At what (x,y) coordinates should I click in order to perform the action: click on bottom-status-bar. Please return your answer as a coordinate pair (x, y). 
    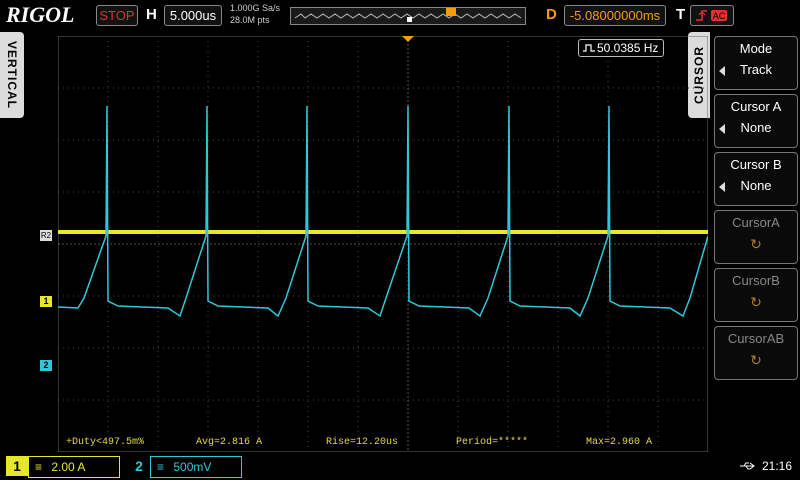
    Looking at the image, I should click on (400, 466).